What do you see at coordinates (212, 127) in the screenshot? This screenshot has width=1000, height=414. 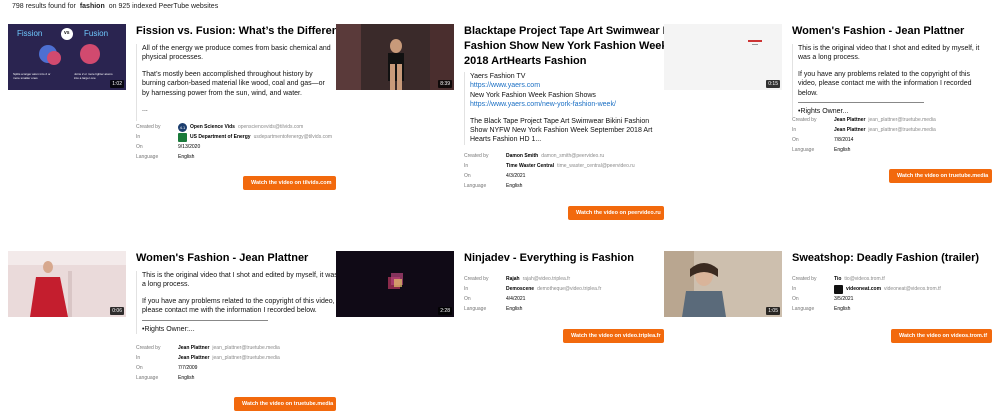 I see `created-by-name: Open Science Vids` at bounding box center [212, 127].